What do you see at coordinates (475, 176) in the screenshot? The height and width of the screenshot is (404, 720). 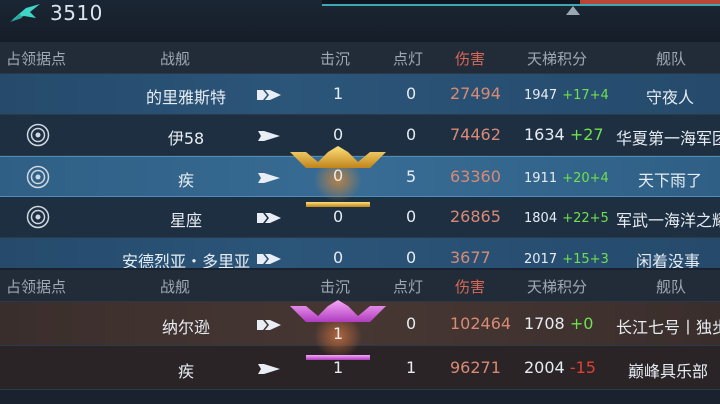 I see `damage-value: 63360` at bounding box center [475, 176].